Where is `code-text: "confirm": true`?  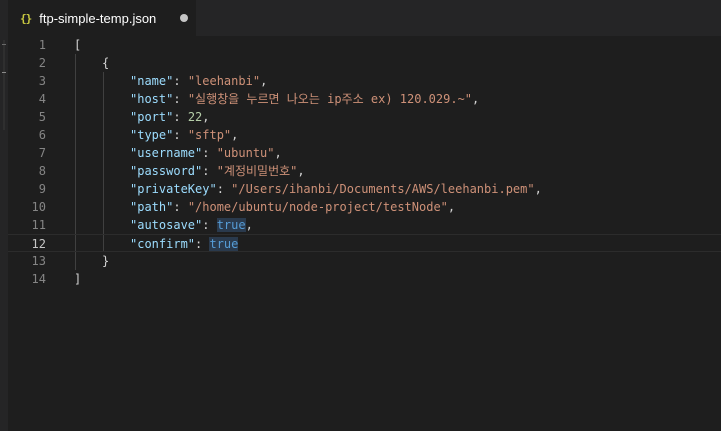 code-text: "confirm": true is located at coordinates (184, 244).